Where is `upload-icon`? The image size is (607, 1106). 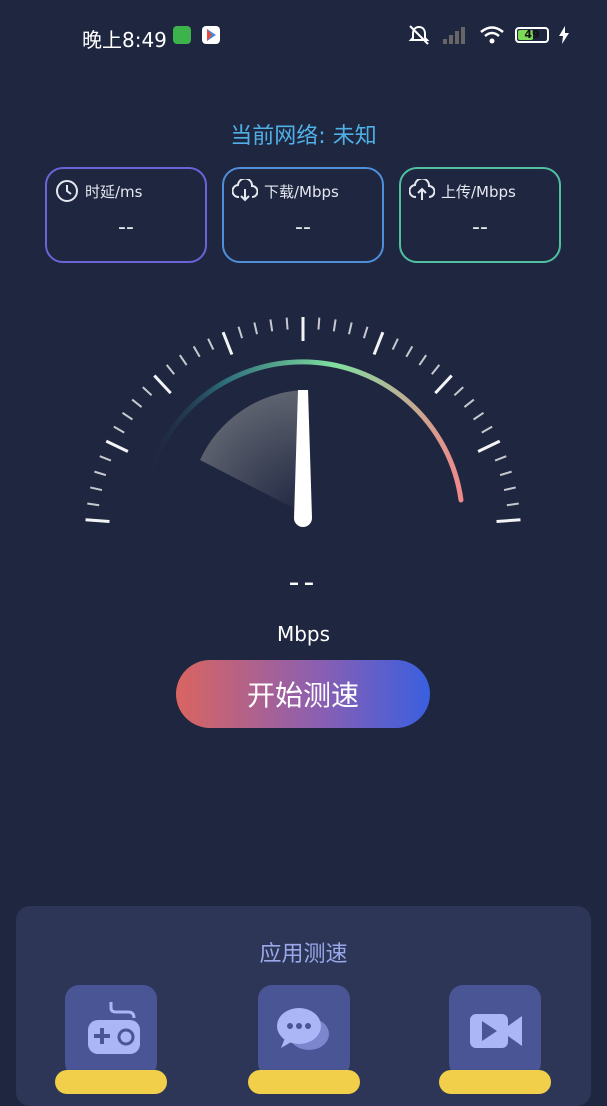 upload-icon is located at coordinates (422, 189).